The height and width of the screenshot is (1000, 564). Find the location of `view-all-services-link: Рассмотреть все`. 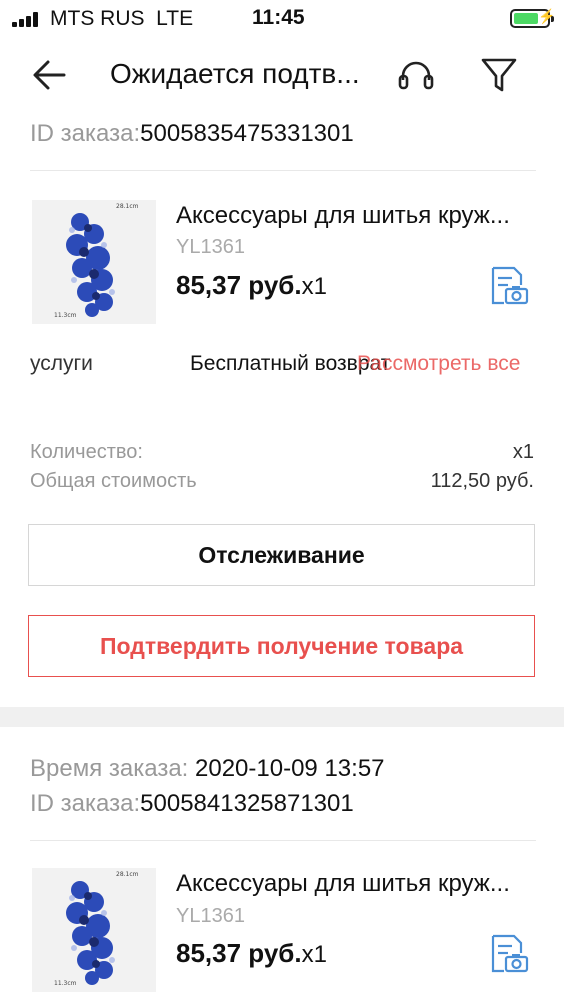

view-all-services-link: Рассмотреть все is located at coordinates (438, 364).